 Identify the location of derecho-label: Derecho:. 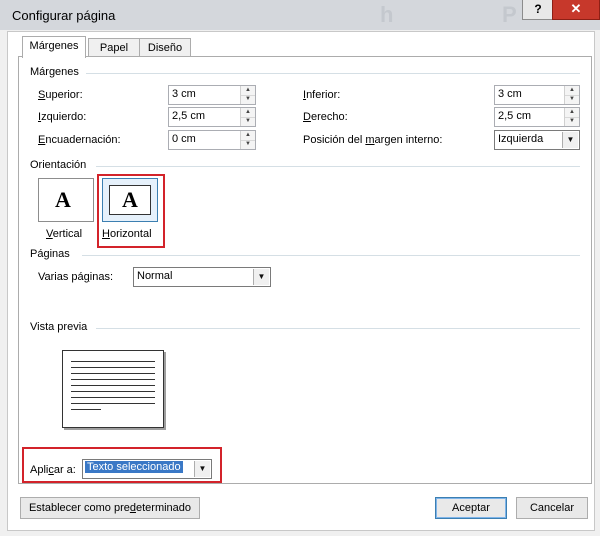
(325, 117).